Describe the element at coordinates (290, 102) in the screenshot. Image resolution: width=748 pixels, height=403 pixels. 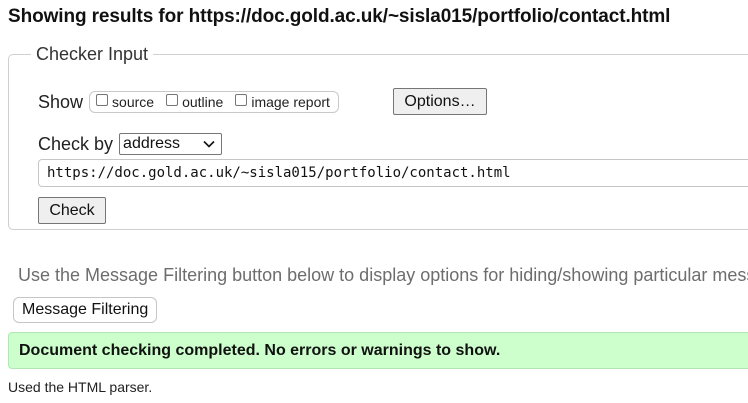
I see `image-report-checkbox-label: image report` at that location.